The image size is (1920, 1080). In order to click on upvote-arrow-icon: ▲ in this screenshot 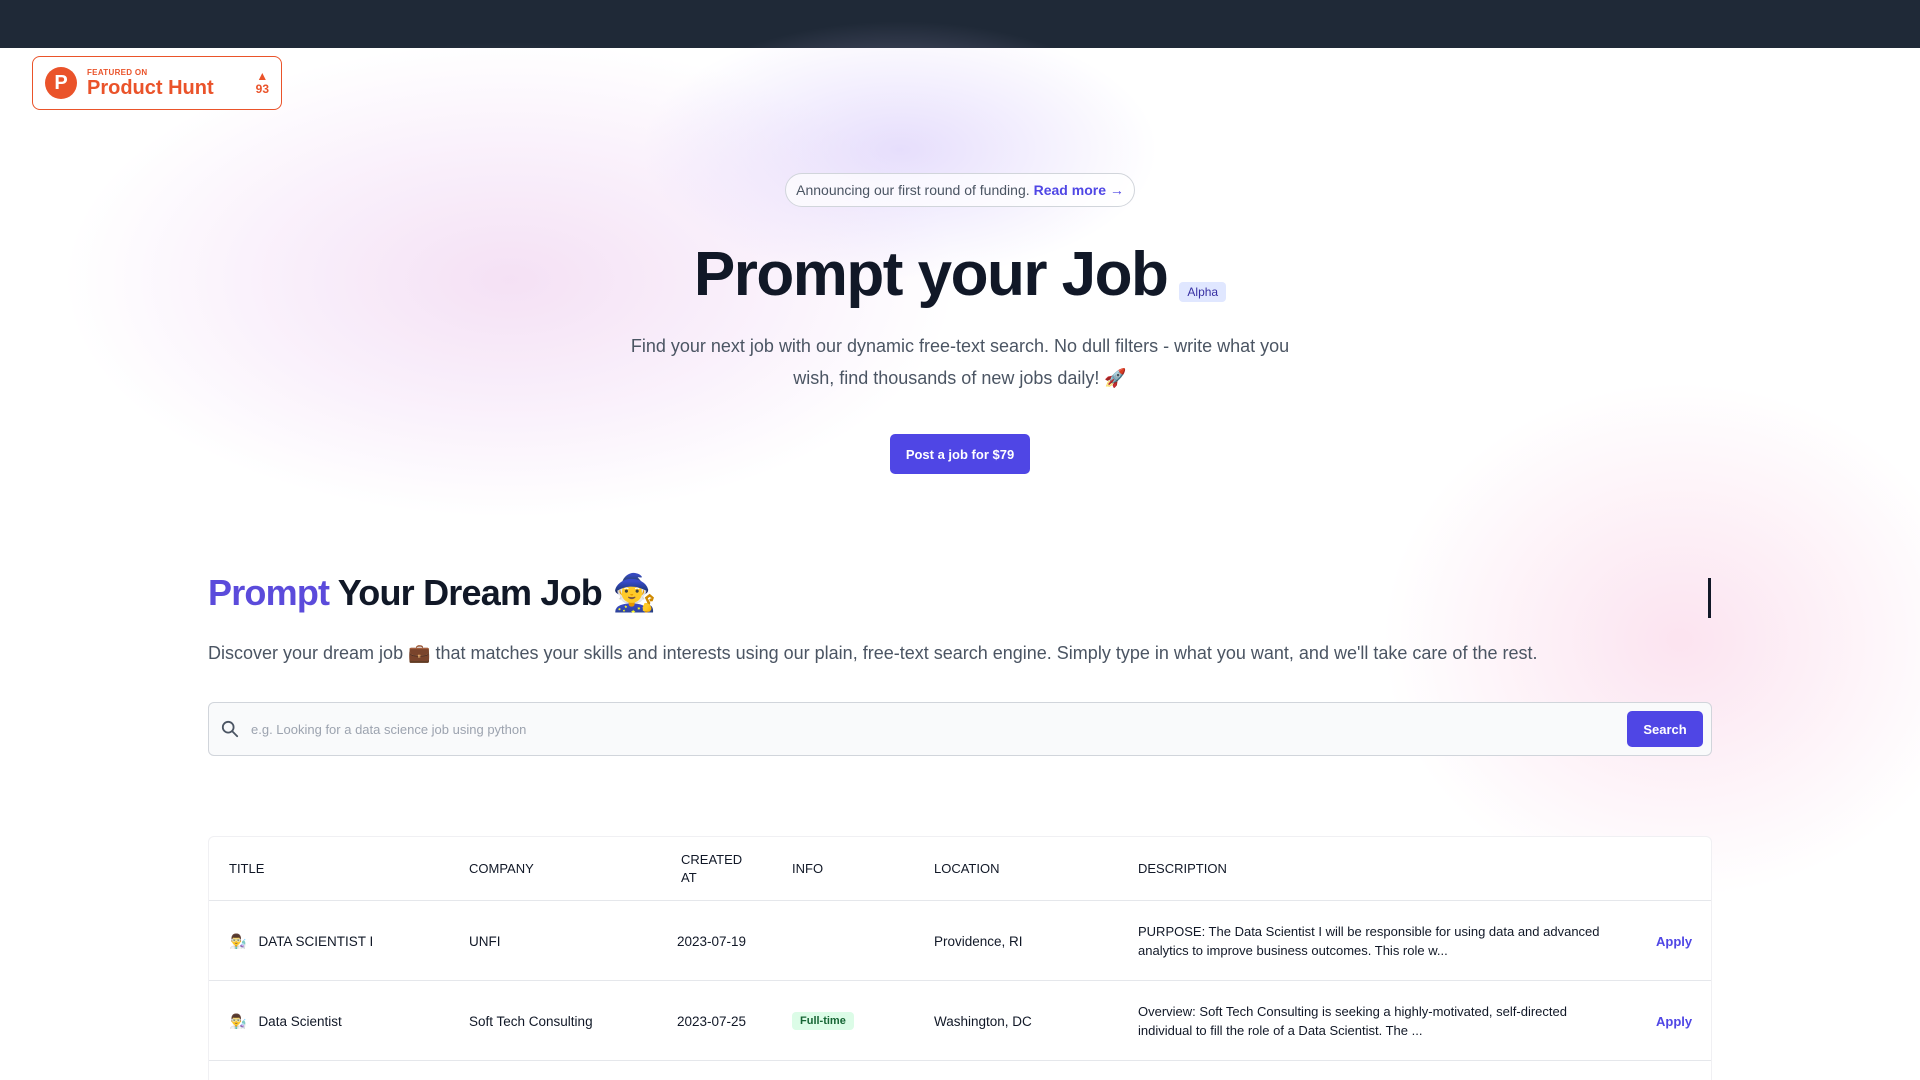, I will do `click(262, 76)`.